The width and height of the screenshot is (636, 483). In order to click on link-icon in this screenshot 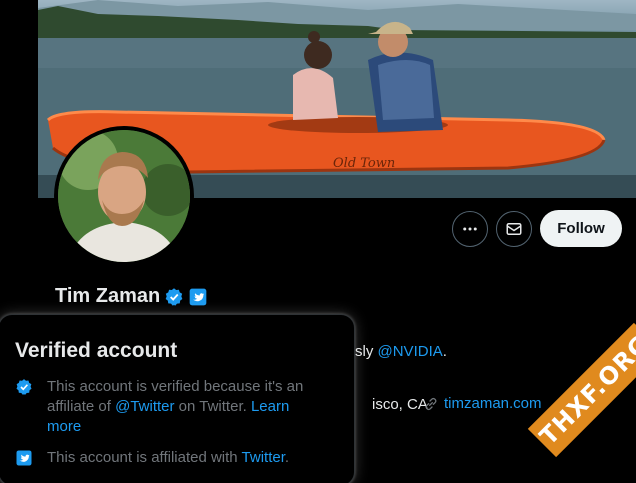, I will do `click(431, 403)`.